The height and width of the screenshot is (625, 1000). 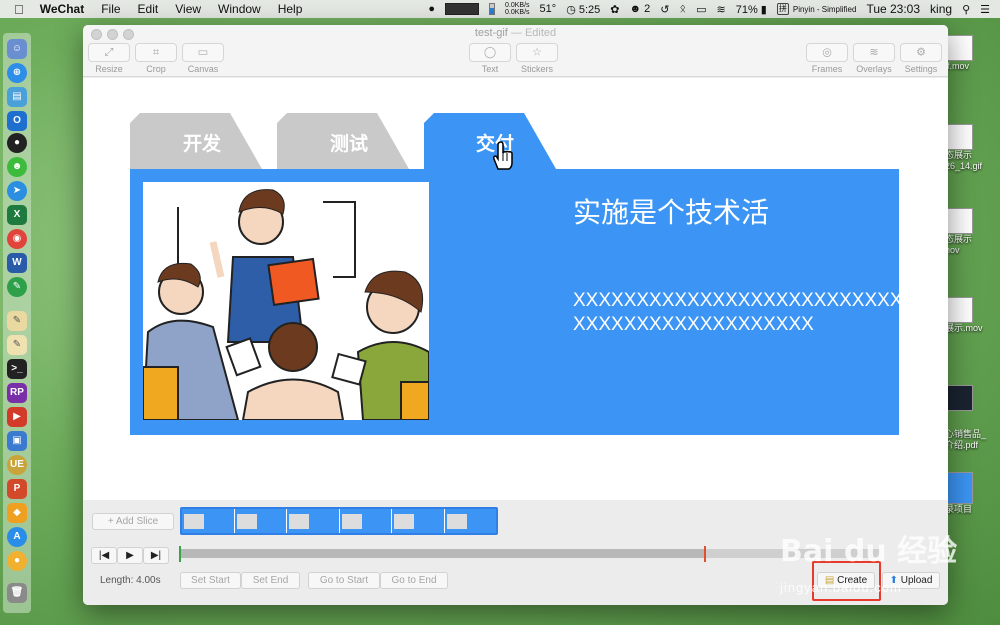 I want to click on skip-forward-button: ▶|, so click(x=156, y=555).